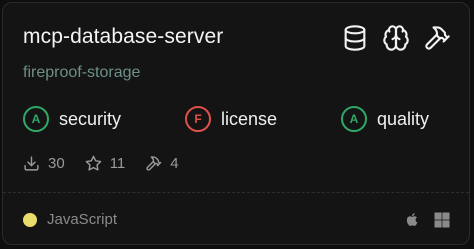 The height and width of the screenshot is (249, 474). I want to click on license-label: license, so click(249, 118).